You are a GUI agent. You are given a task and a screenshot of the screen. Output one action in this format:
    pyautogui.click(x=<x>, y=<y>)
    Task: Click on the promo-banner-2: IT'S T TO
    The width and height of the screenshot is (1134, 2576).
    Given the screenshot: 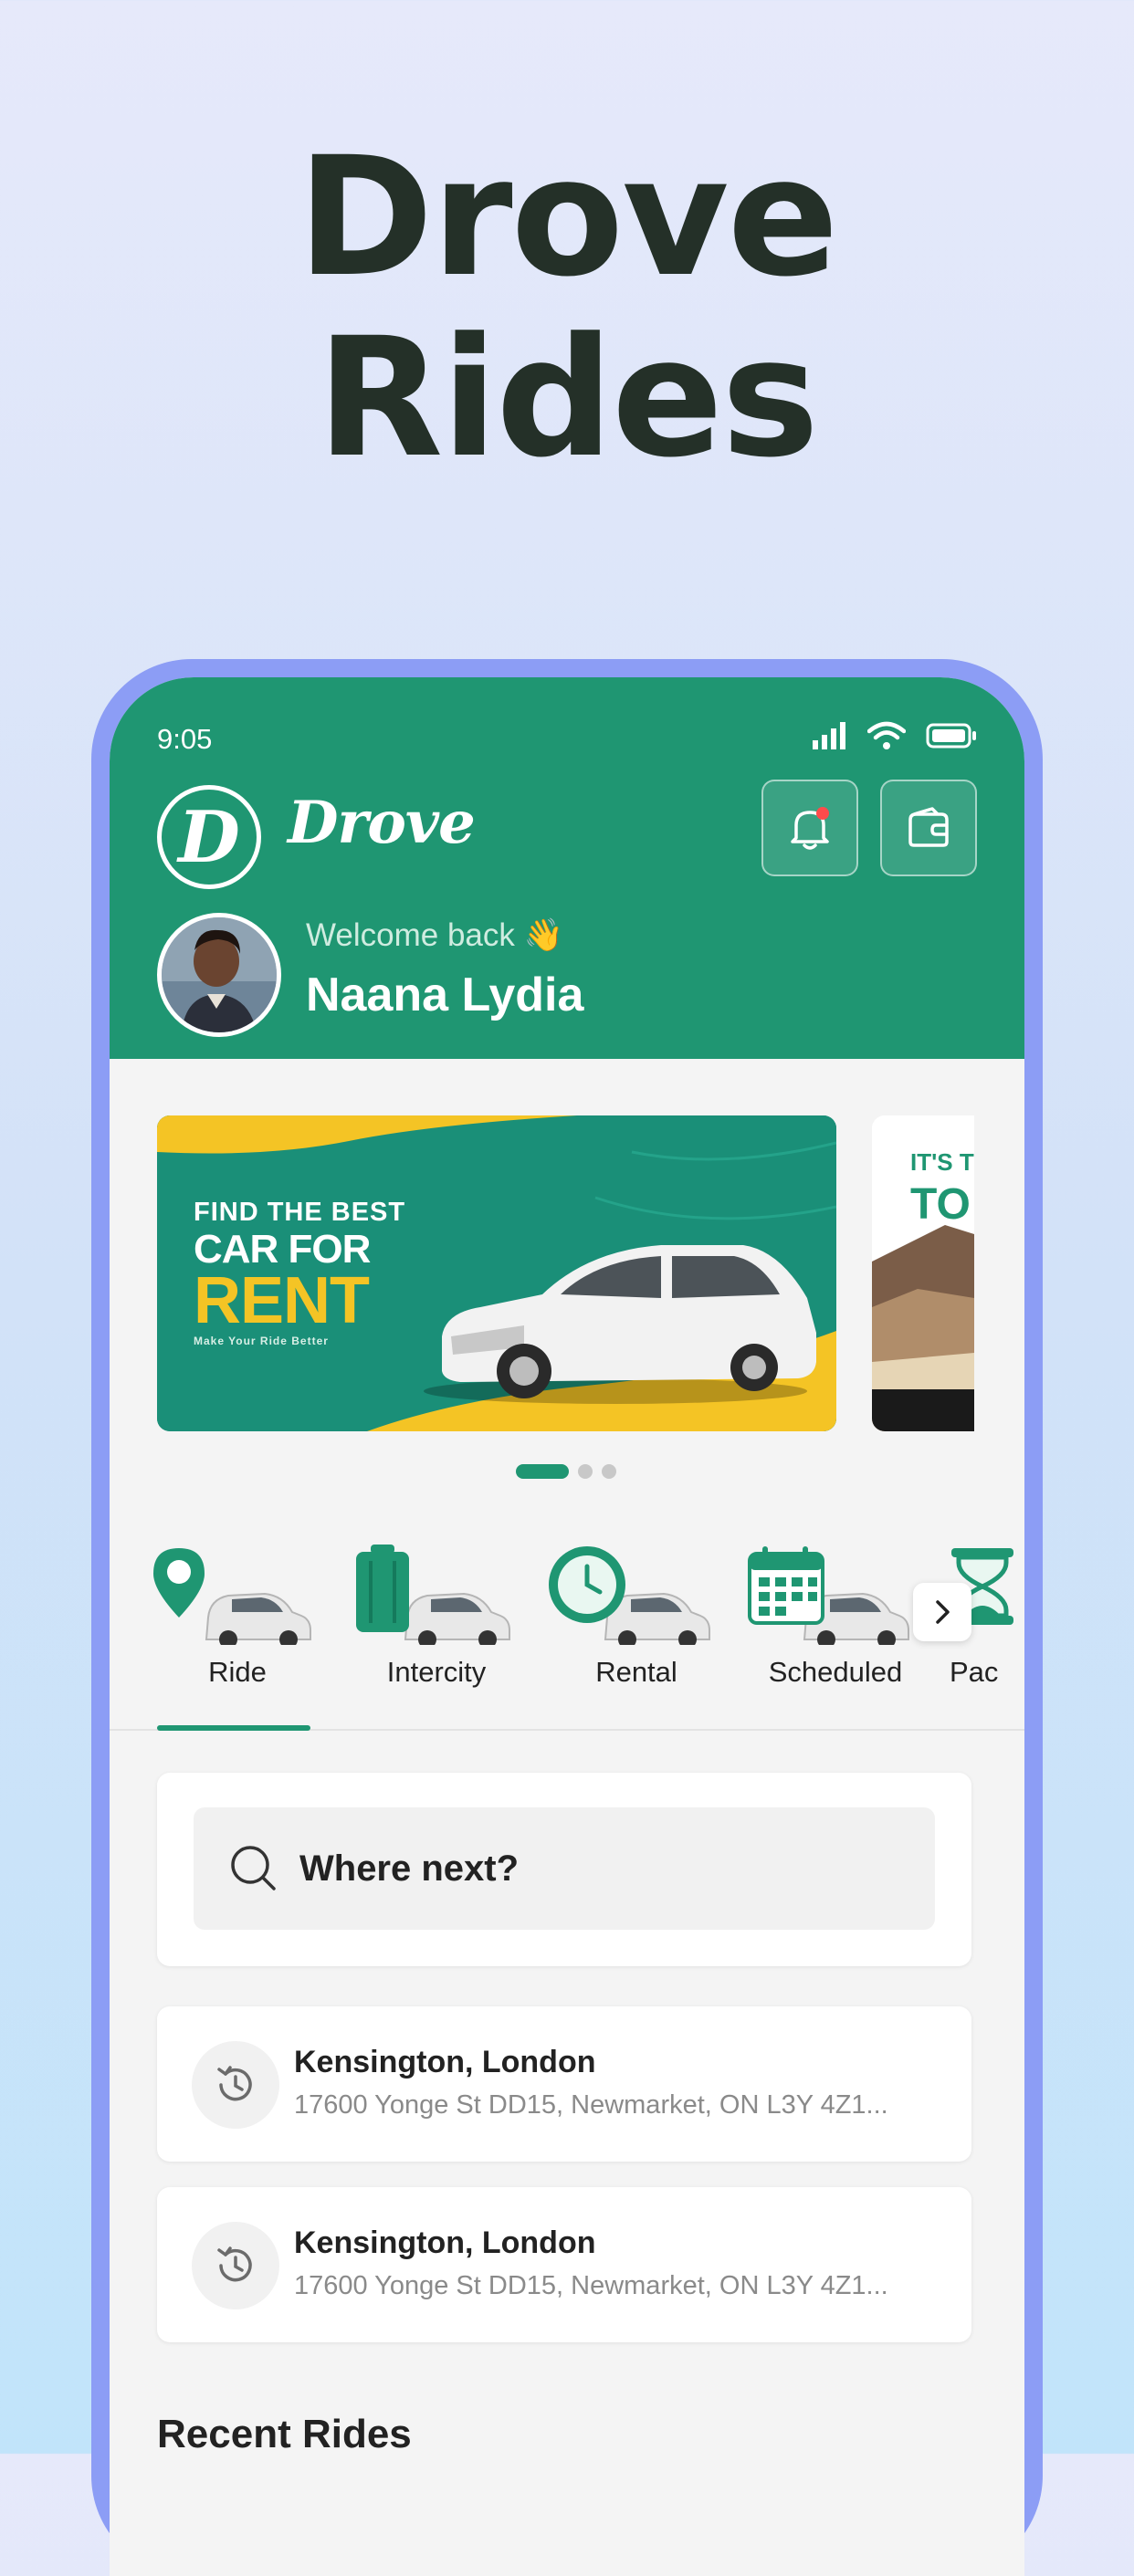 What is the action you would take?
    pyautogui.click(x=923, y=1273)
    